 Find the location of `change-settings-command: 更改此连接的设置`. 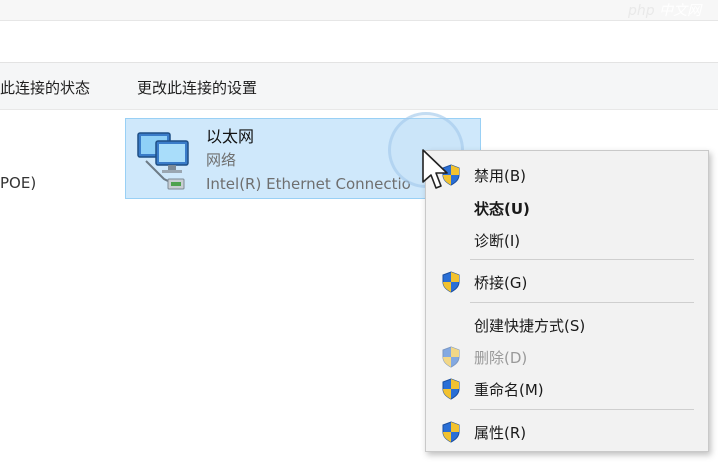

change-settings-command: 更改此连接的设置 is located at coordinates (197, 87).